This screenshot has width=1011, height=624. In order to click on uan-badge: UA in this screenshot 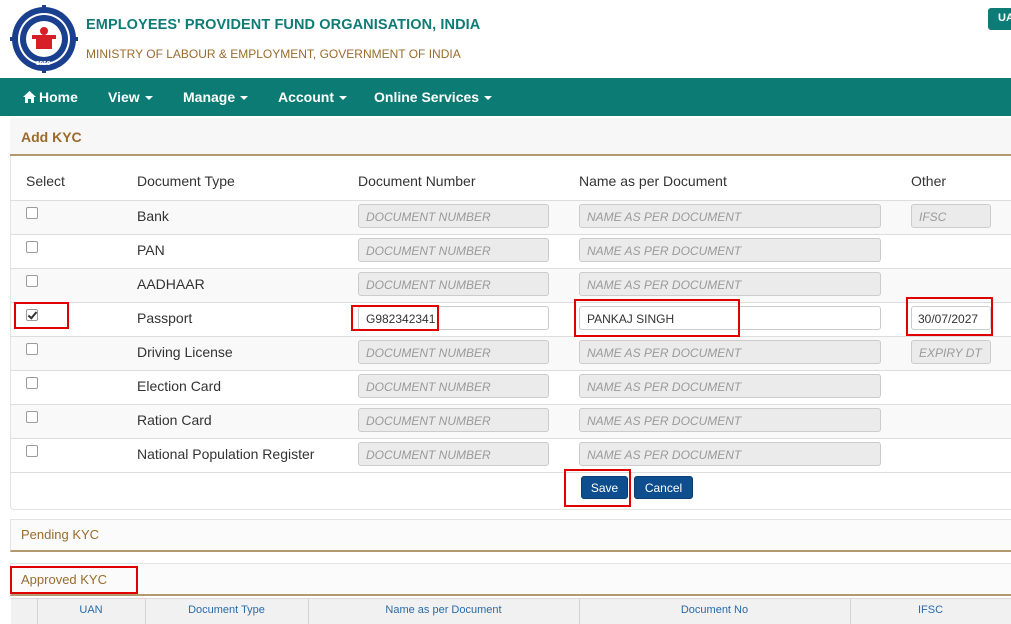, I will do `click(999, 19)`.